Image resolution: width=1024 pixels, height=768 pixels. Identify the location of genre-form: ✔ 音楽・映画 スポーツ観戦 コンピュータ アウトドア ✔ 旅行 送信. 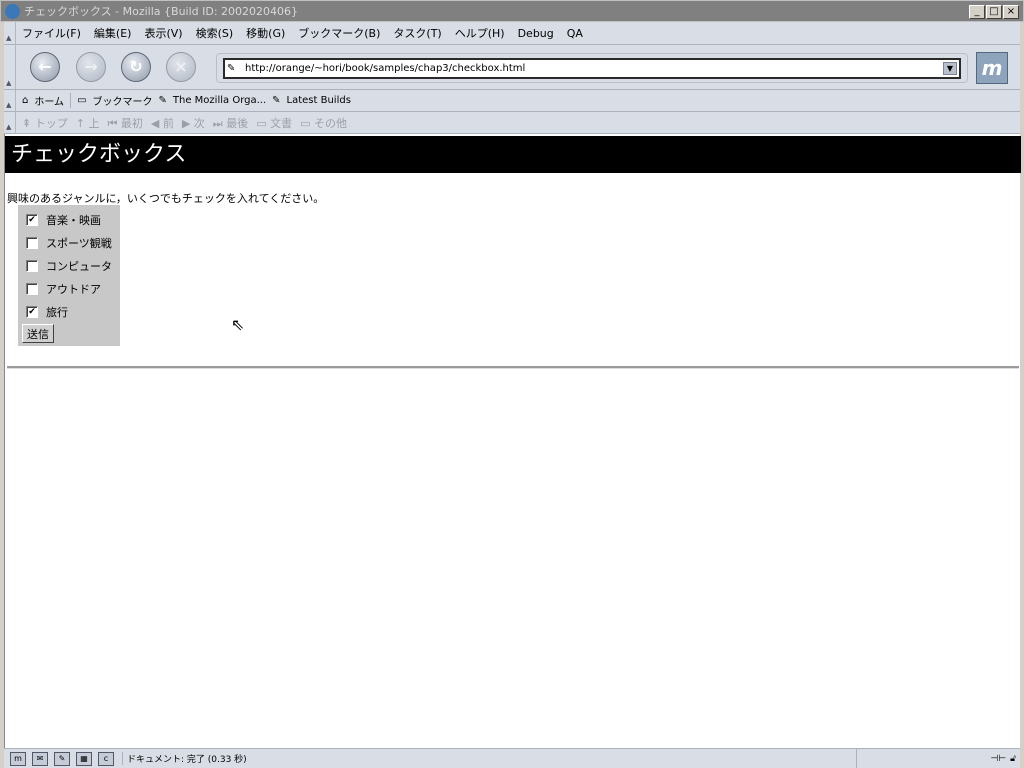
(69, 275).